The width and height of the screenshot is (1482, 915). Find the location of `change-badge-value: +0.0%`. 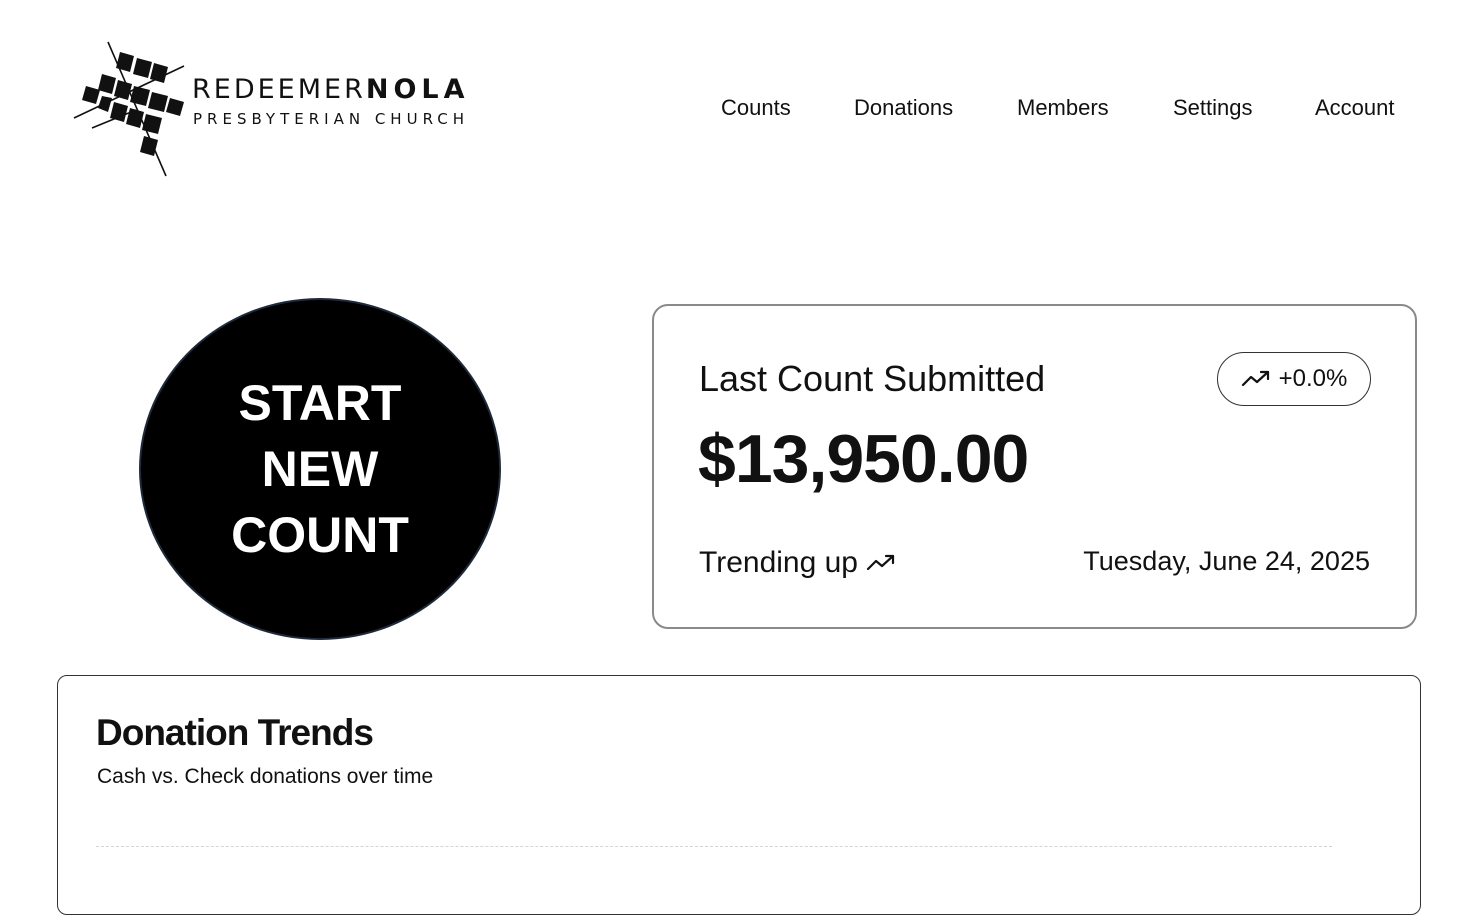

change-badge-value: +0.0% is located at coordinates (1313, 378).